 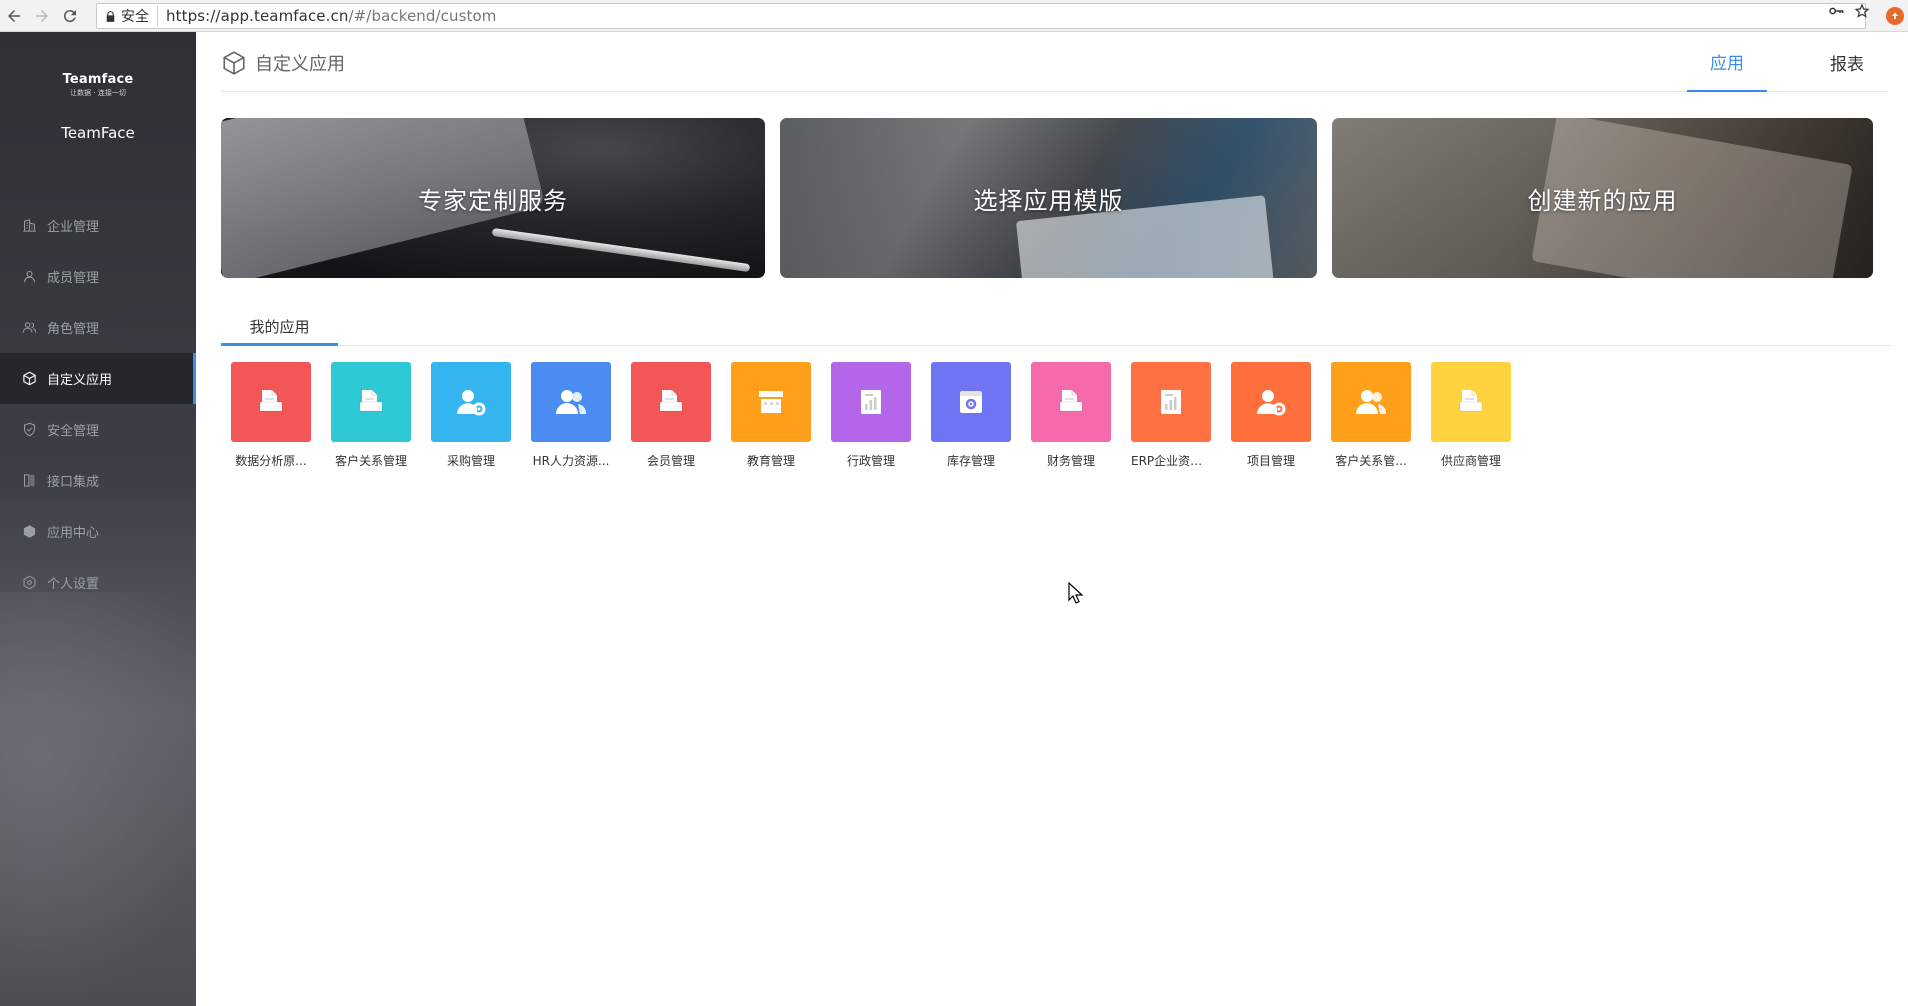 I want to click on building-icon, so click(x=29, y=225).